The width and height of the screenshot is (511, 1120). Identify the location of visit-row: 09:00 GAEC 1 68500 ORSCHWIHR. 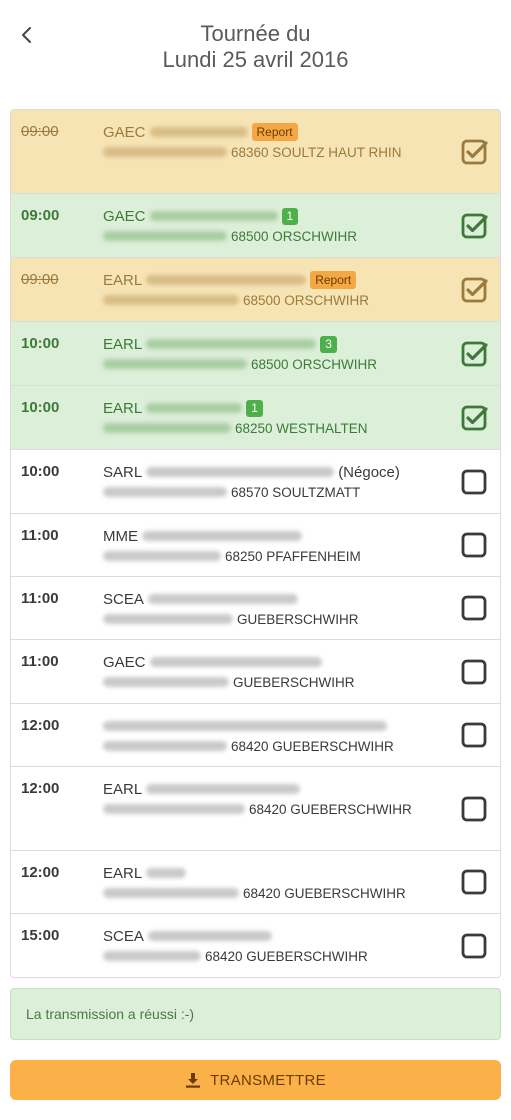
(255, 226).